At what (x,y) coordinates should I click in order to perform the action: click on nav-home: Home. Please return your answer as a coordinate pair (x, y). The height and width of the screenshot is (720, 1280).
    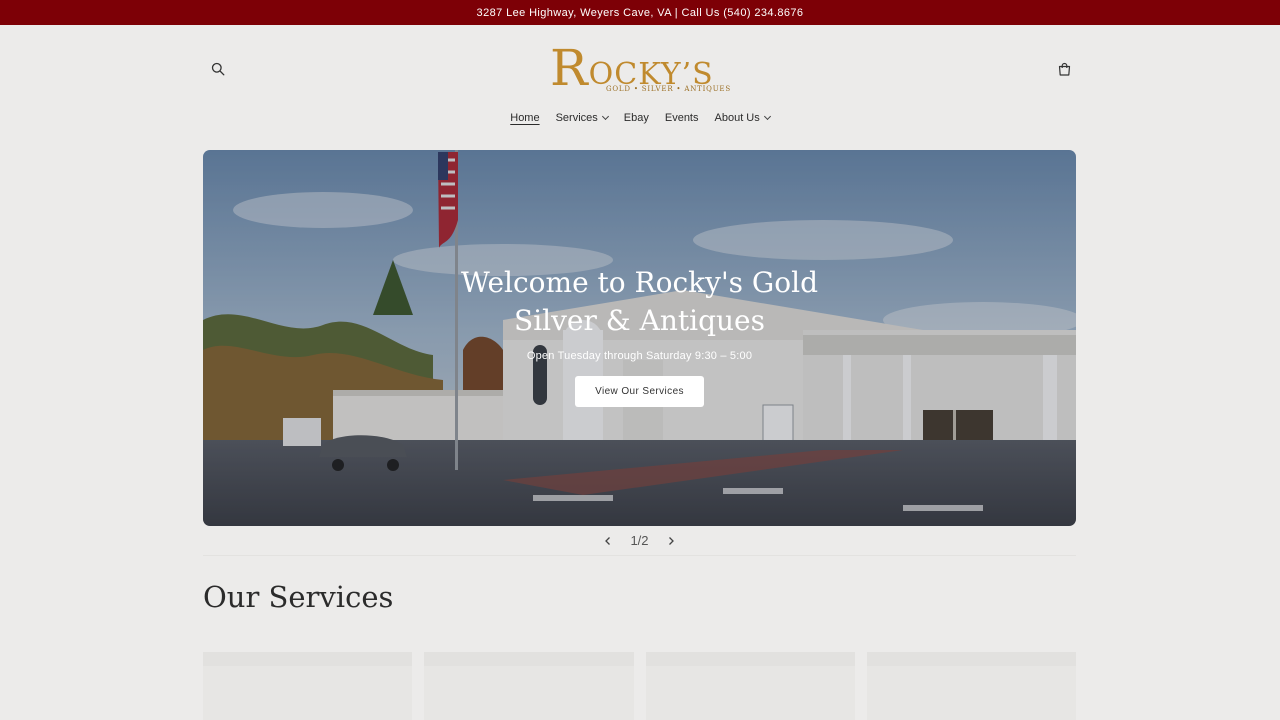
    Looking at the image, I should click on (524, 118).